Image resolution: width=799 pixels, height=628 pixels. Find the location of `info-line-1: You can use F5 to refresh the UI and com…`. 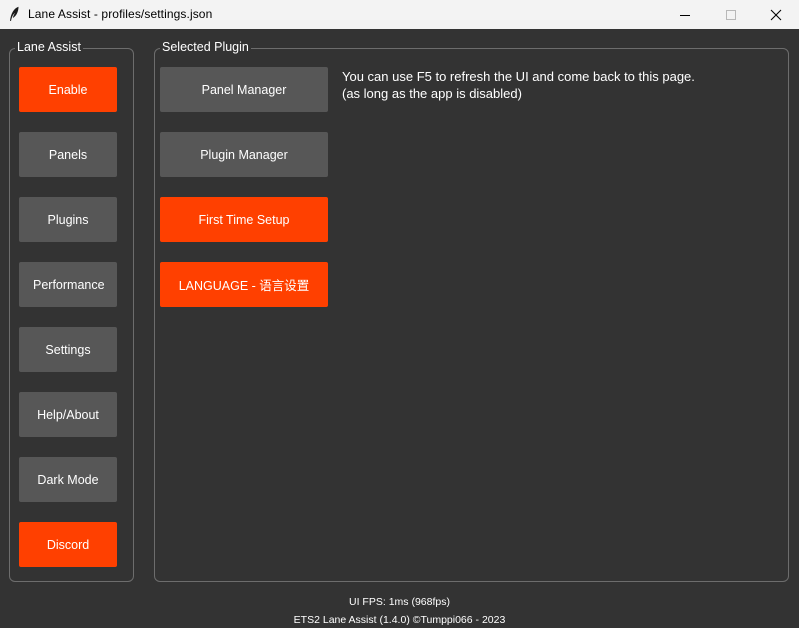

info-line-1: You can use F5 to refresh the UI and com… is located at coordinates (518, 76).